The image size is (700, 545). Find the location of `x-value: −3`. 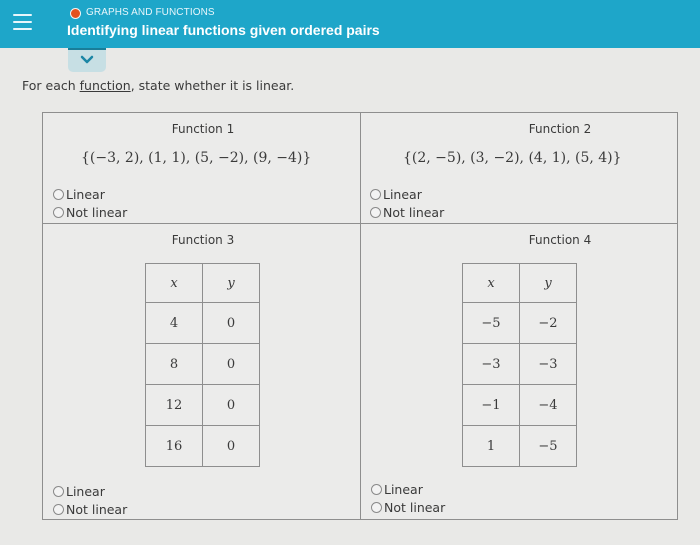

x-value: −3 is located at coordinates (491, 364).